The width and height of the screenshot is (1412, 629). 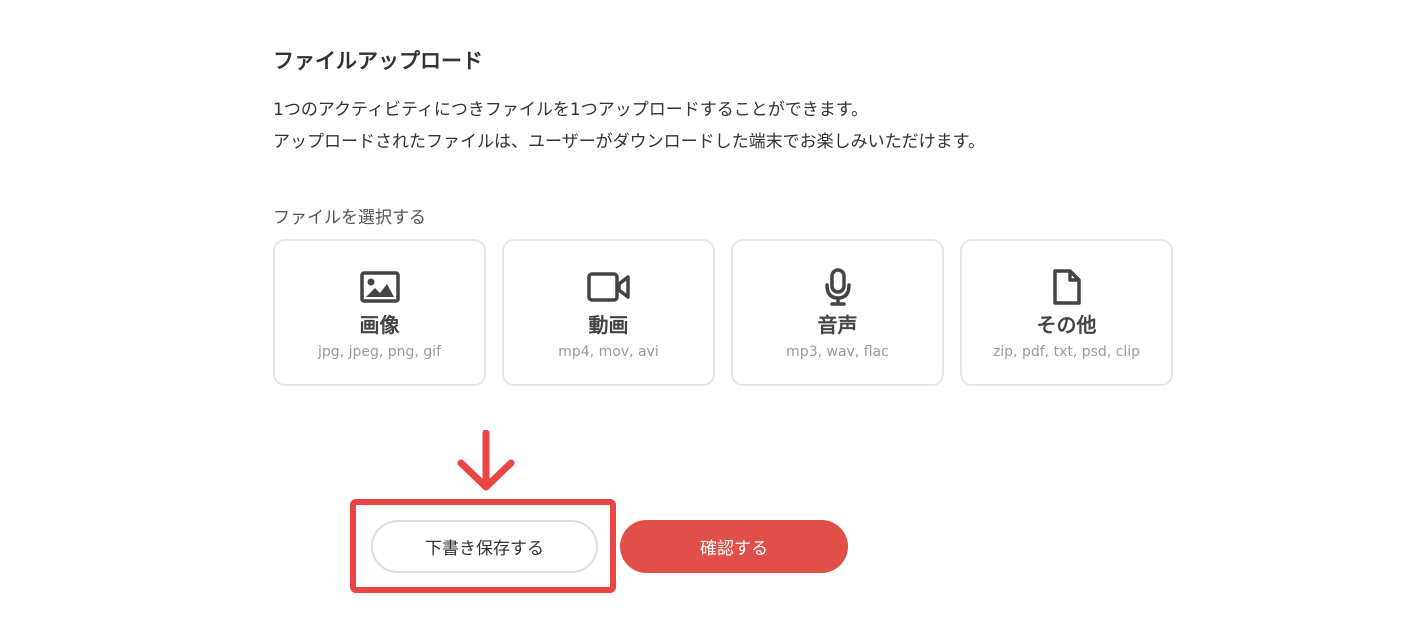 What do you see at coordinates (837, 325) in the screenshot?
I see `file-type-label: 音声` at bounding box center [837, 325].